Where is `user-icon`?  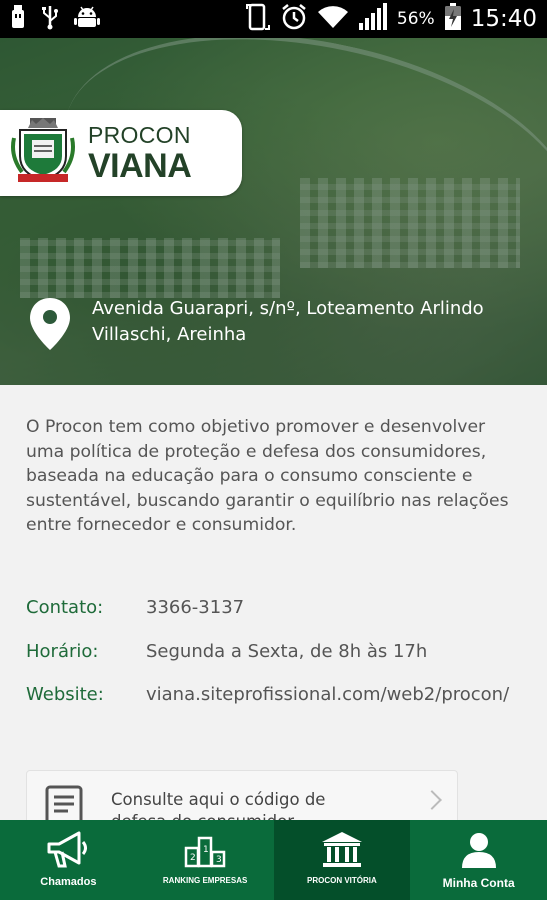
user-icon is located at coordinates (479, 850).